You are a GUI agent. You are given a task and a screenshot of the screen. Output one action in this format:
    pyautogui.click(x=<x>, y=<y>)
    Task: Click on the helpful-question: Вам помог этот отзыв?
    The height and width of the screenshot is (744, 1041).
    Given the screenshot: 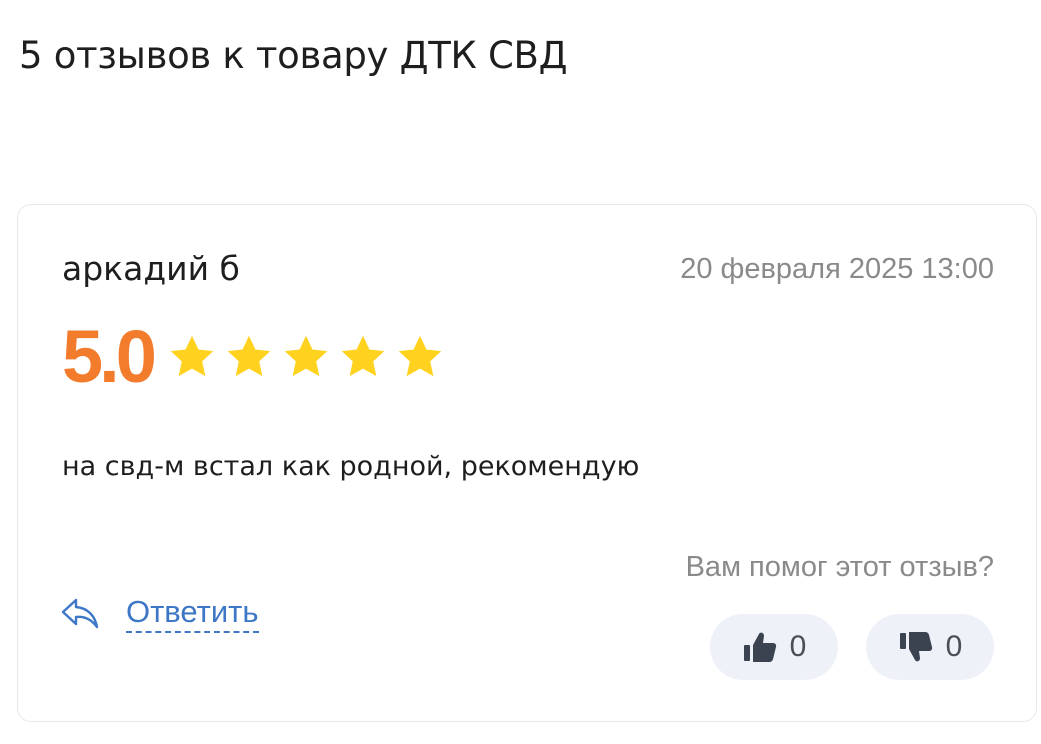 What is the action you would take?
    pyautogui.click(x=839, y=567)
    